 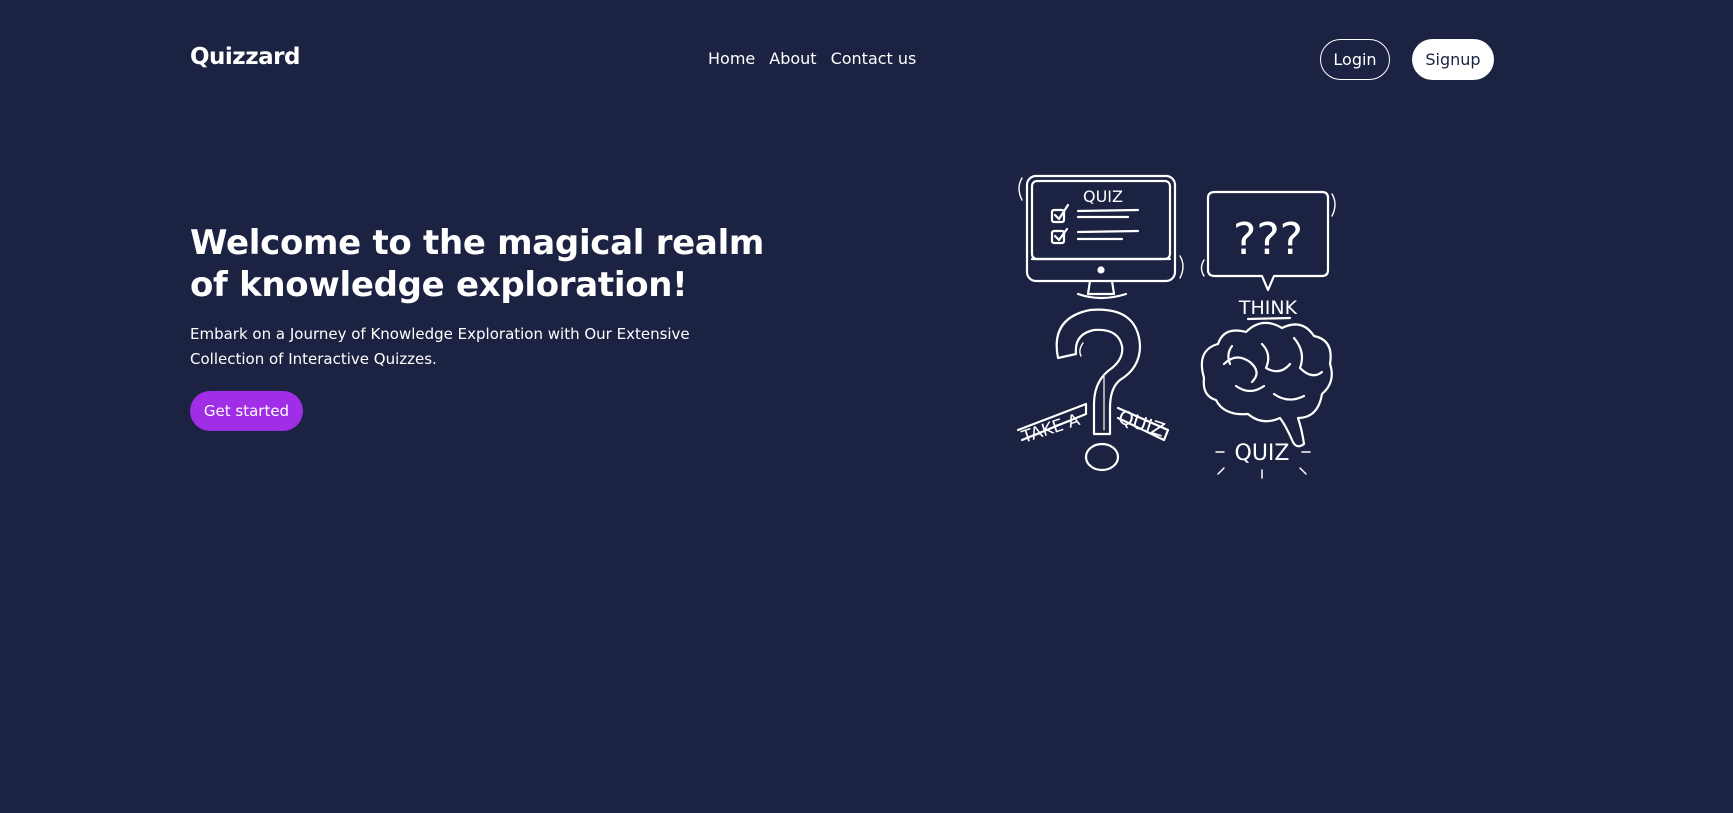 What do you see at coordinates (1051, 429) in the screenshot?
I see `take-a-label: TAKE A` at bounding box center [1051, 429].